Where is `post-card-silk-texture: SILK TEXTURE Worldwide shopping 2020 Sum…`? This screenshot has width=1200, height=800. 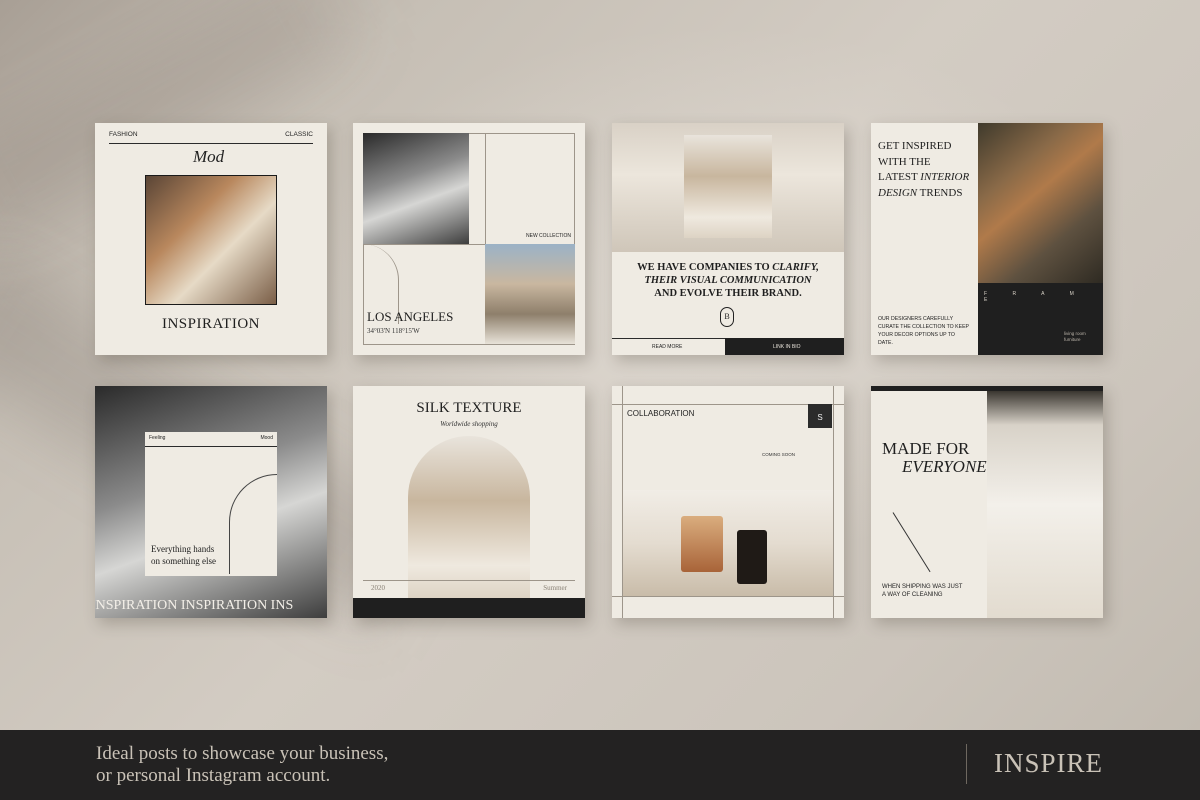
post-card-silk-texture: SILK TEXTURE Worldwide shopping 2020 Sum… is located at coordinates (469, 502).